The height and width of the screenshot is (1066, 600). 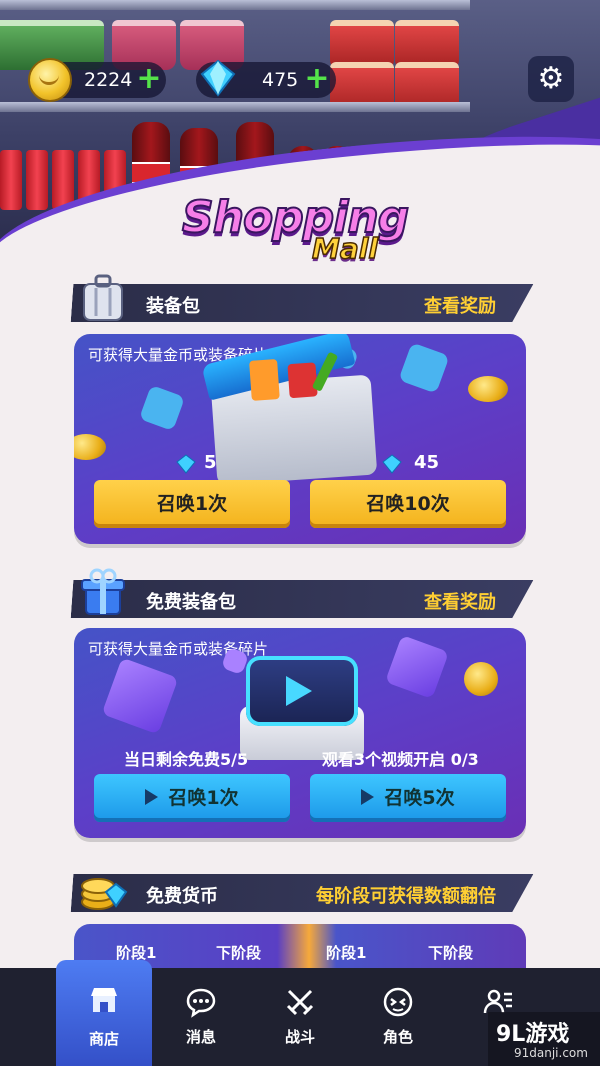 What do you see at coordinates (108, 80) in the screenshot?
I see `coin-amount: 2224` at bounding box center [108, 80].